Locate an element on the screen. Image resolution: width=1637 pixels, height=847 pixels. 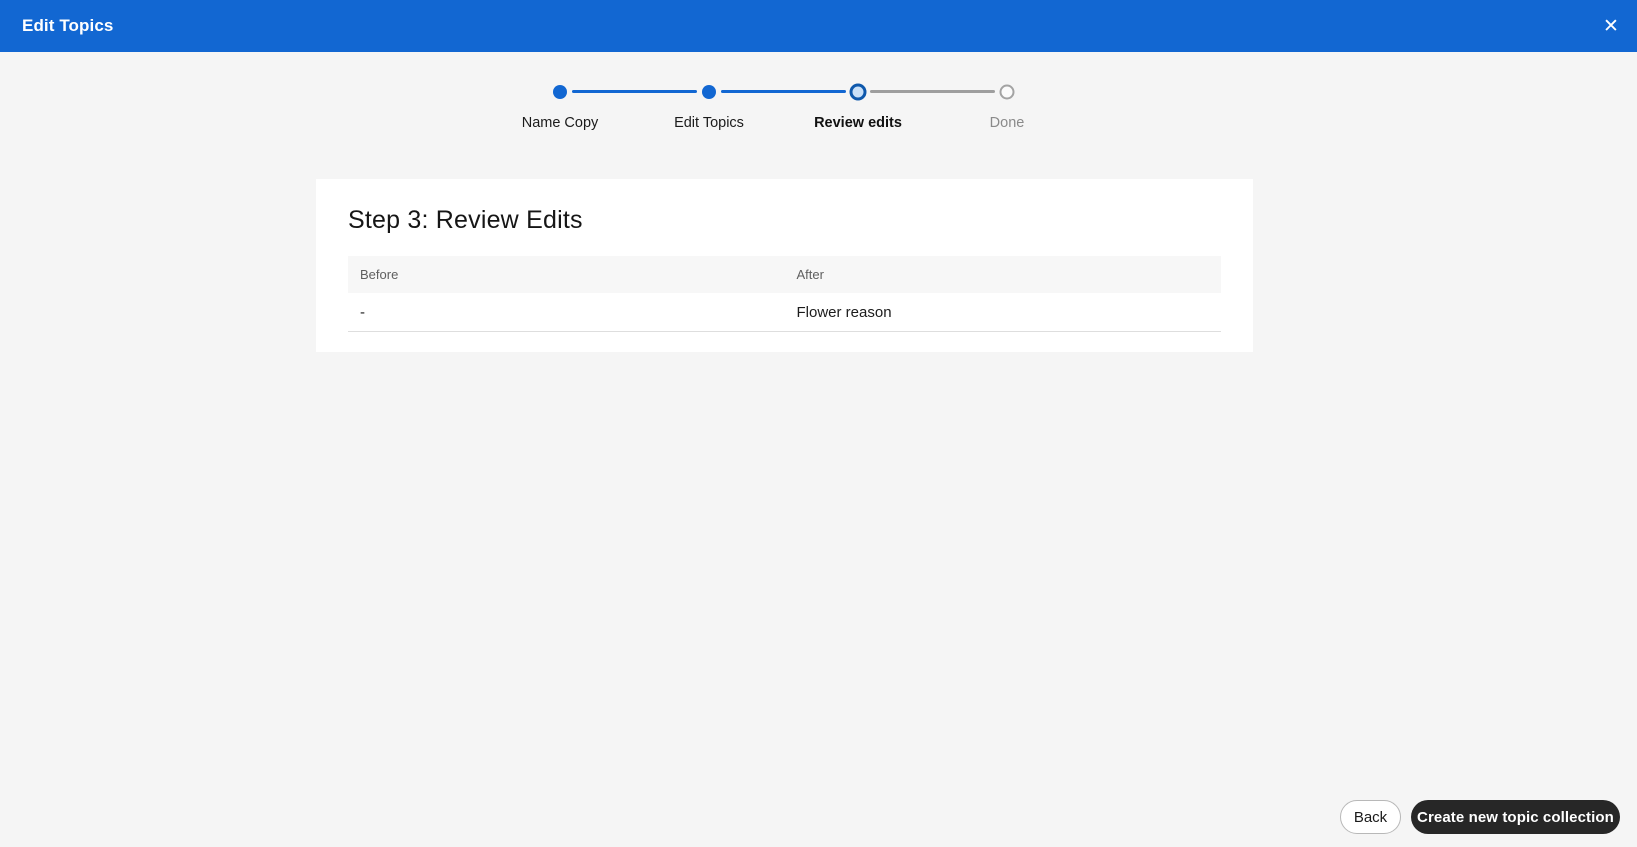
create-new-topic-collection-button: Create new topic collection is located at coordinates (1515, 817).